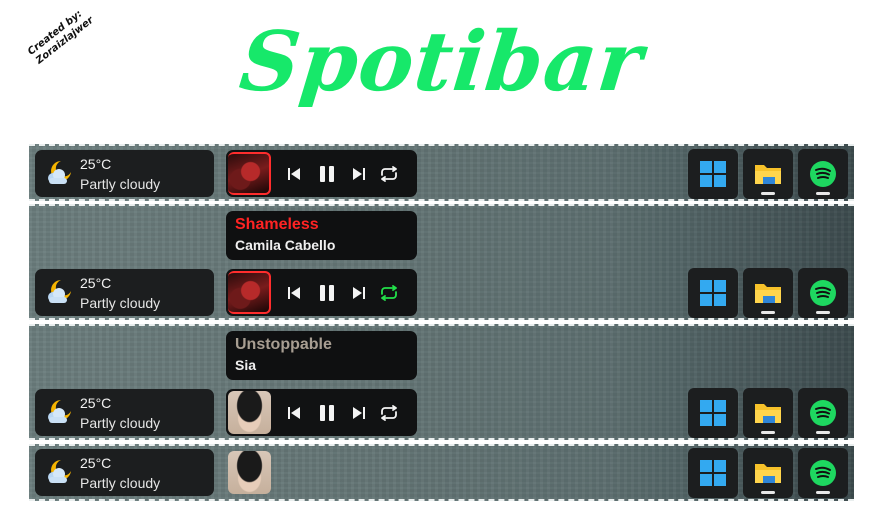 Image resolution: width=883 pixels, height=525 pixels. Describe the element at coordinates (321, 235) in the screenshot. I see `now-playing-card: Shameless Camila Cabello` at that location.